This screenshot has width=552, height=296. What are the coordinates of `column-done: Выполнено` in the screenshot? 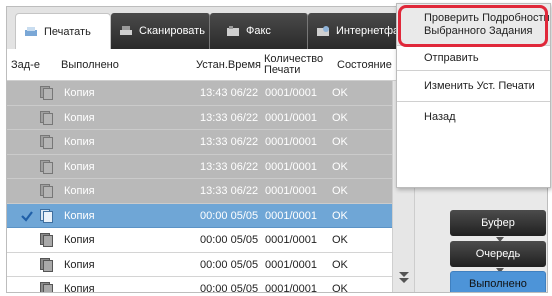 It's located at (90, 64).